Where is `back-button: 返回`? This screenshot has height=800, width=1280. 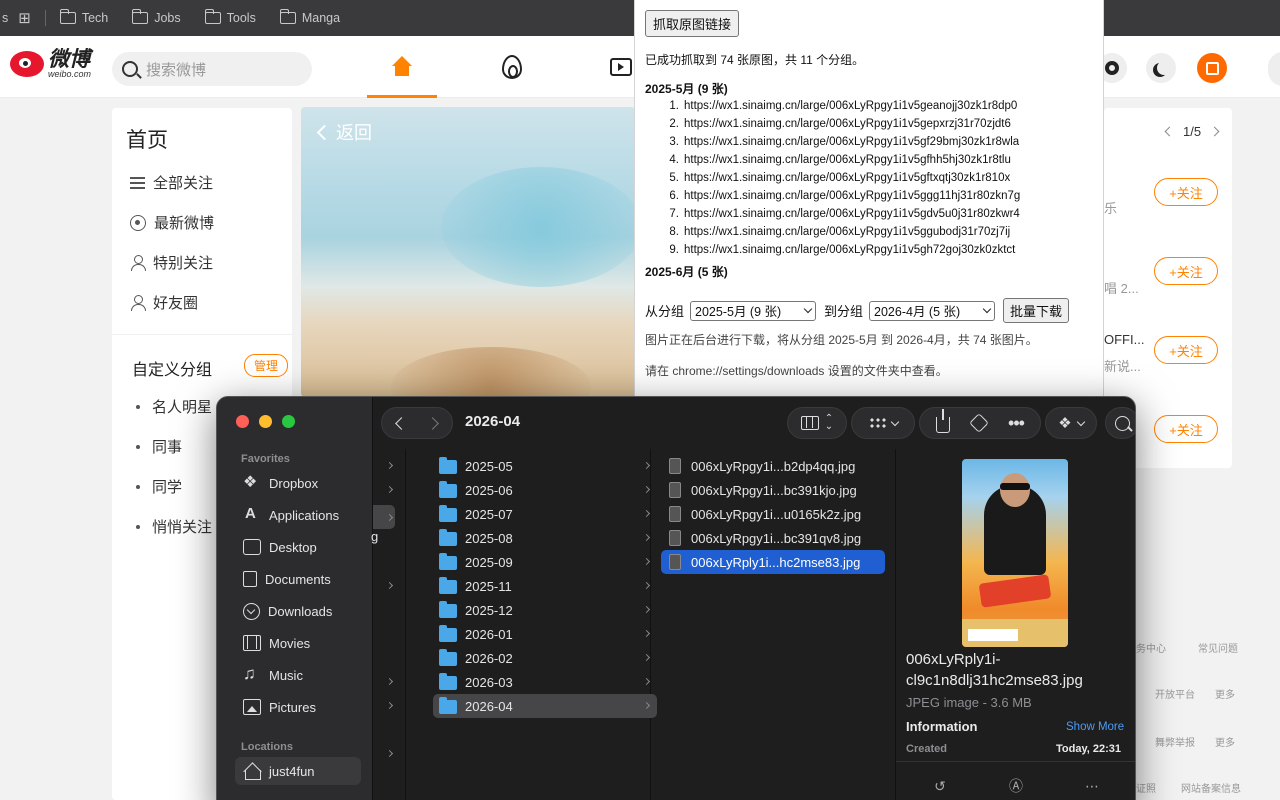
back-button: 返回 is located at coordinates (344, 132).